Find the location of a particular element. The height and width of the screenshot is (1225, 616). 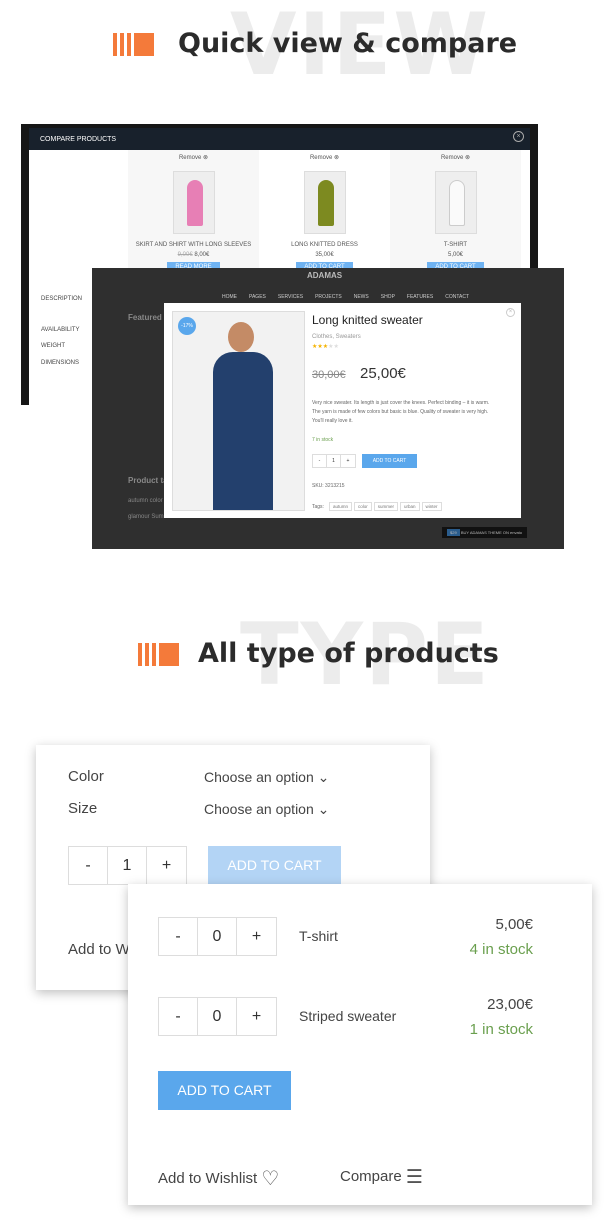

product-tags-heading: Product ta is located at coordinates (148, 480).